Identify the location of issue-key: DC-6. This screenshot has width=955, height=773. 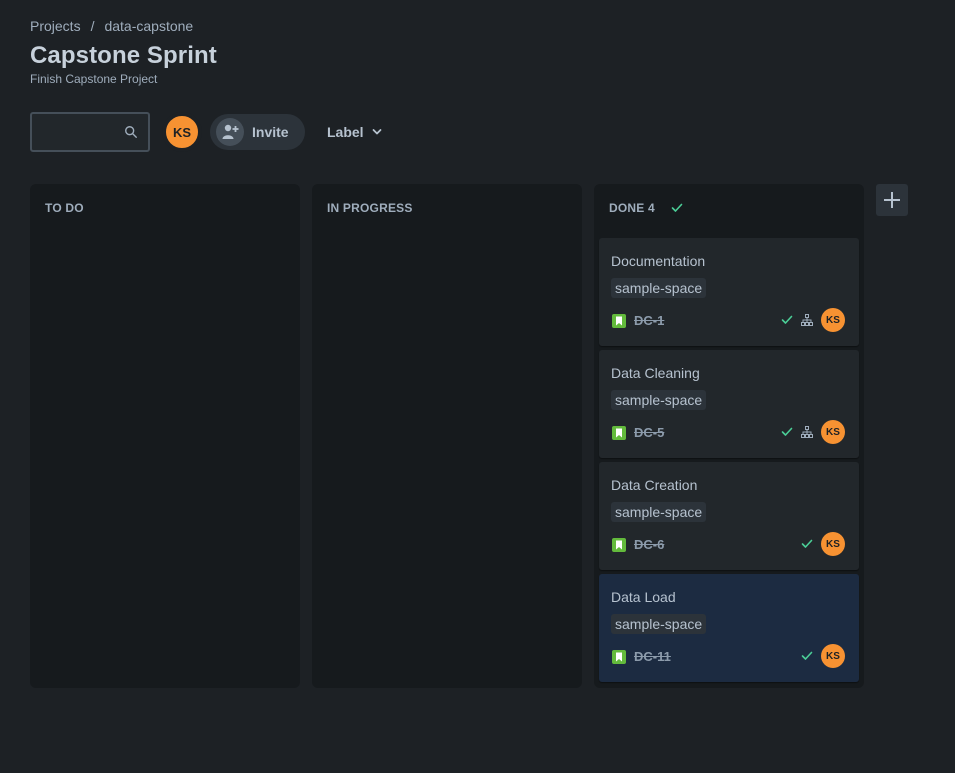
(649, 544).